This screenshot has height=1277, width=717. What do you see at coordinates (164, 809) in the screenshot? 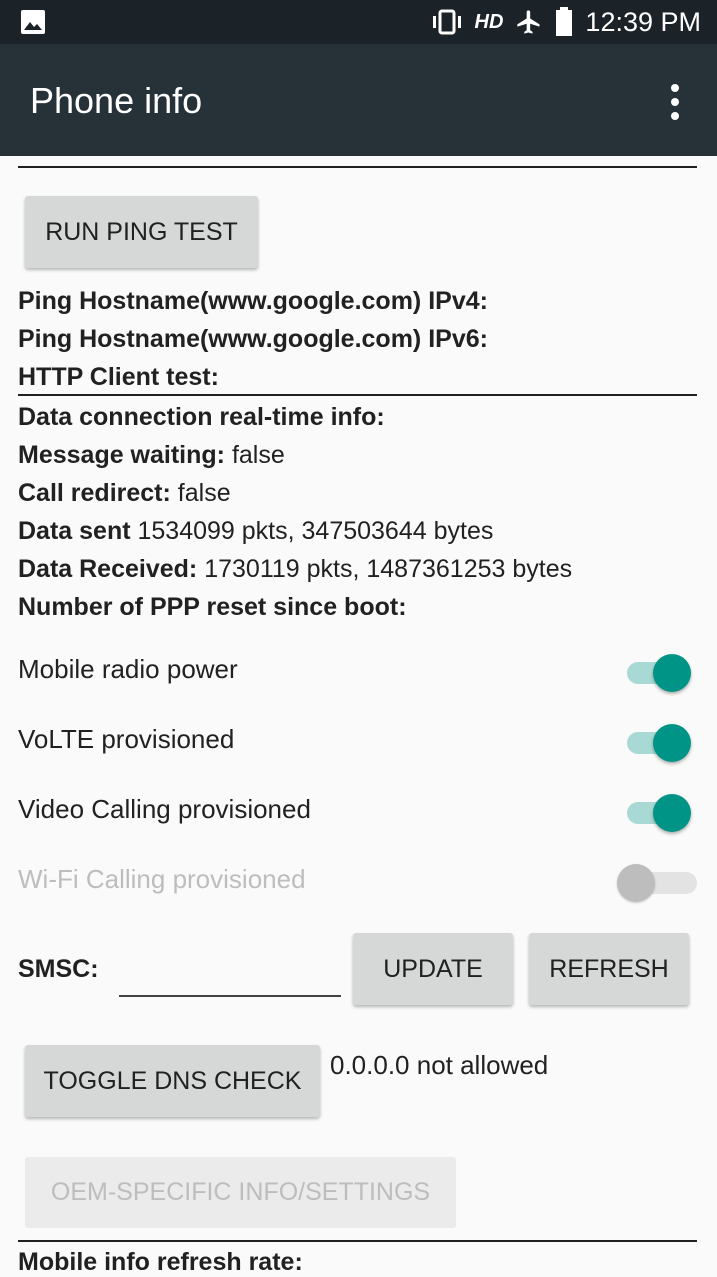
I see `switch-label: Video Calling provisioned` at bounding box center [164, 809].